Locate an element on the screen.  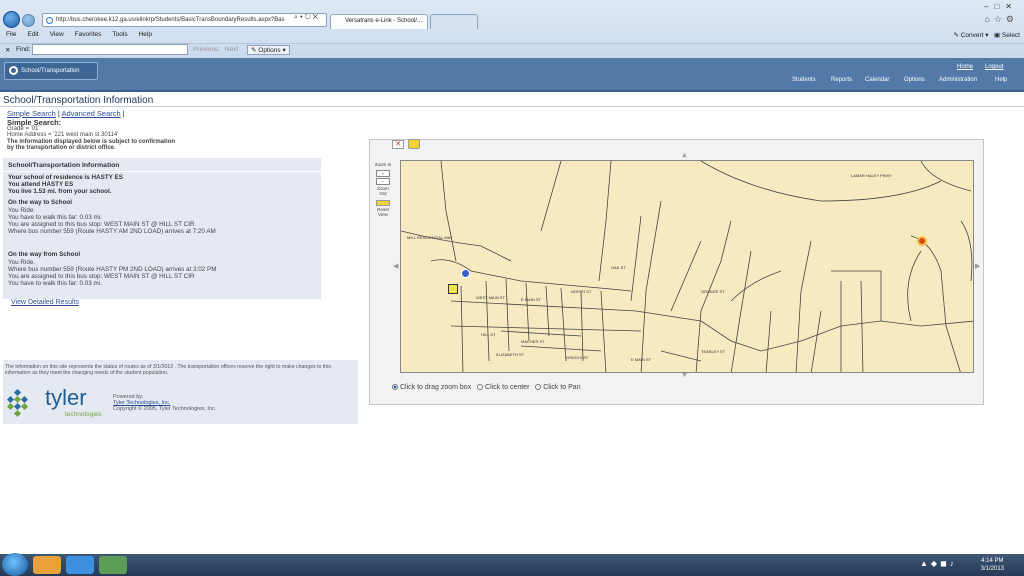
pan-south-icon: ▼ is located at coordinates (684, 375).